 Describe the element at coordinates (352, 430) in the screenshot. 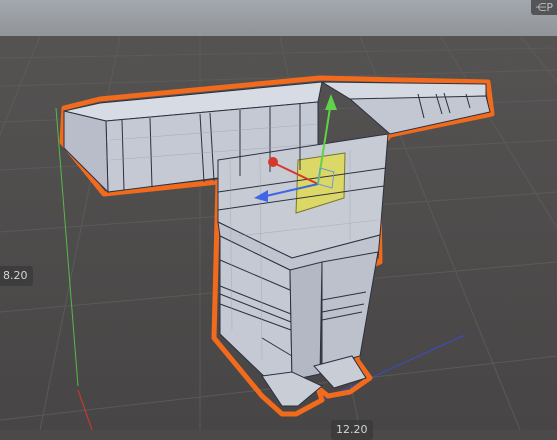

I see `dimension-width-label: 12.20` at that location.